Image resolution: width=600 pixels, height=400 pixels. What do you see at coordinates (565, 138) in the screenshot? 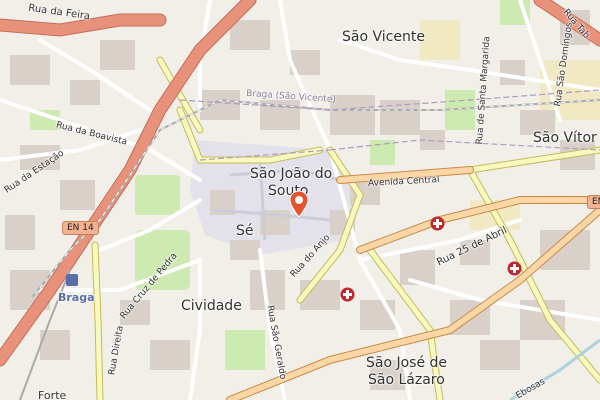
I see `place-label-sao-vitor: São Vítor` at bounding box center [565, 138].